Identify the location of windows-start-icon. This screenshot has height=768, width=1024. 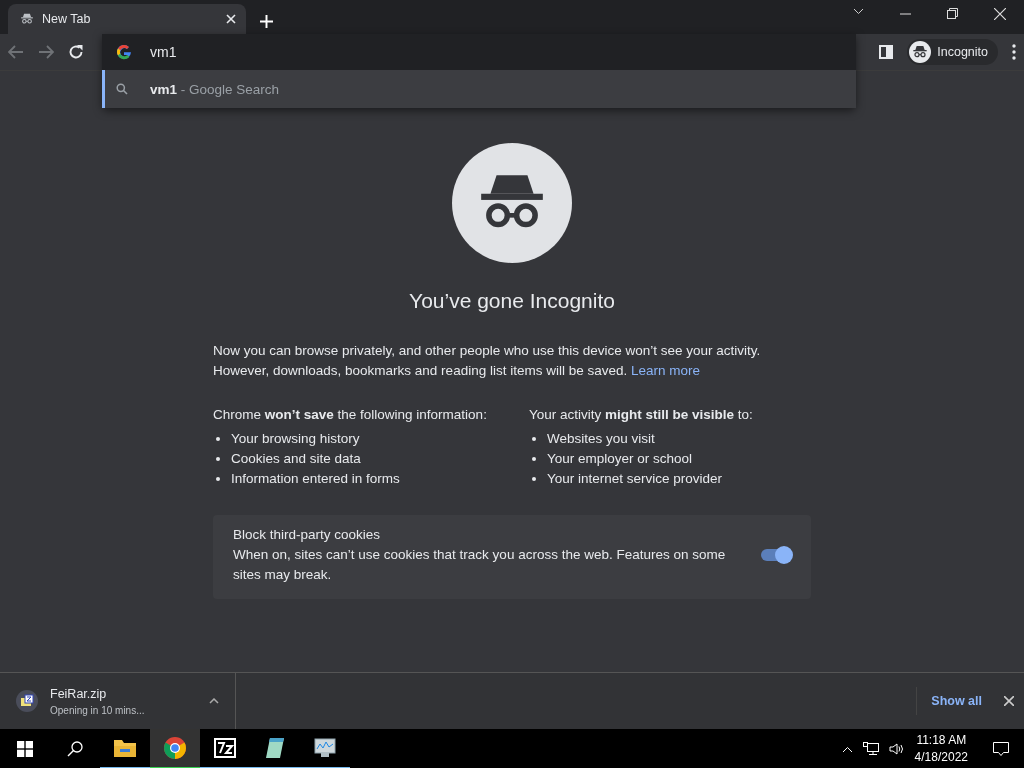
(25, 749).